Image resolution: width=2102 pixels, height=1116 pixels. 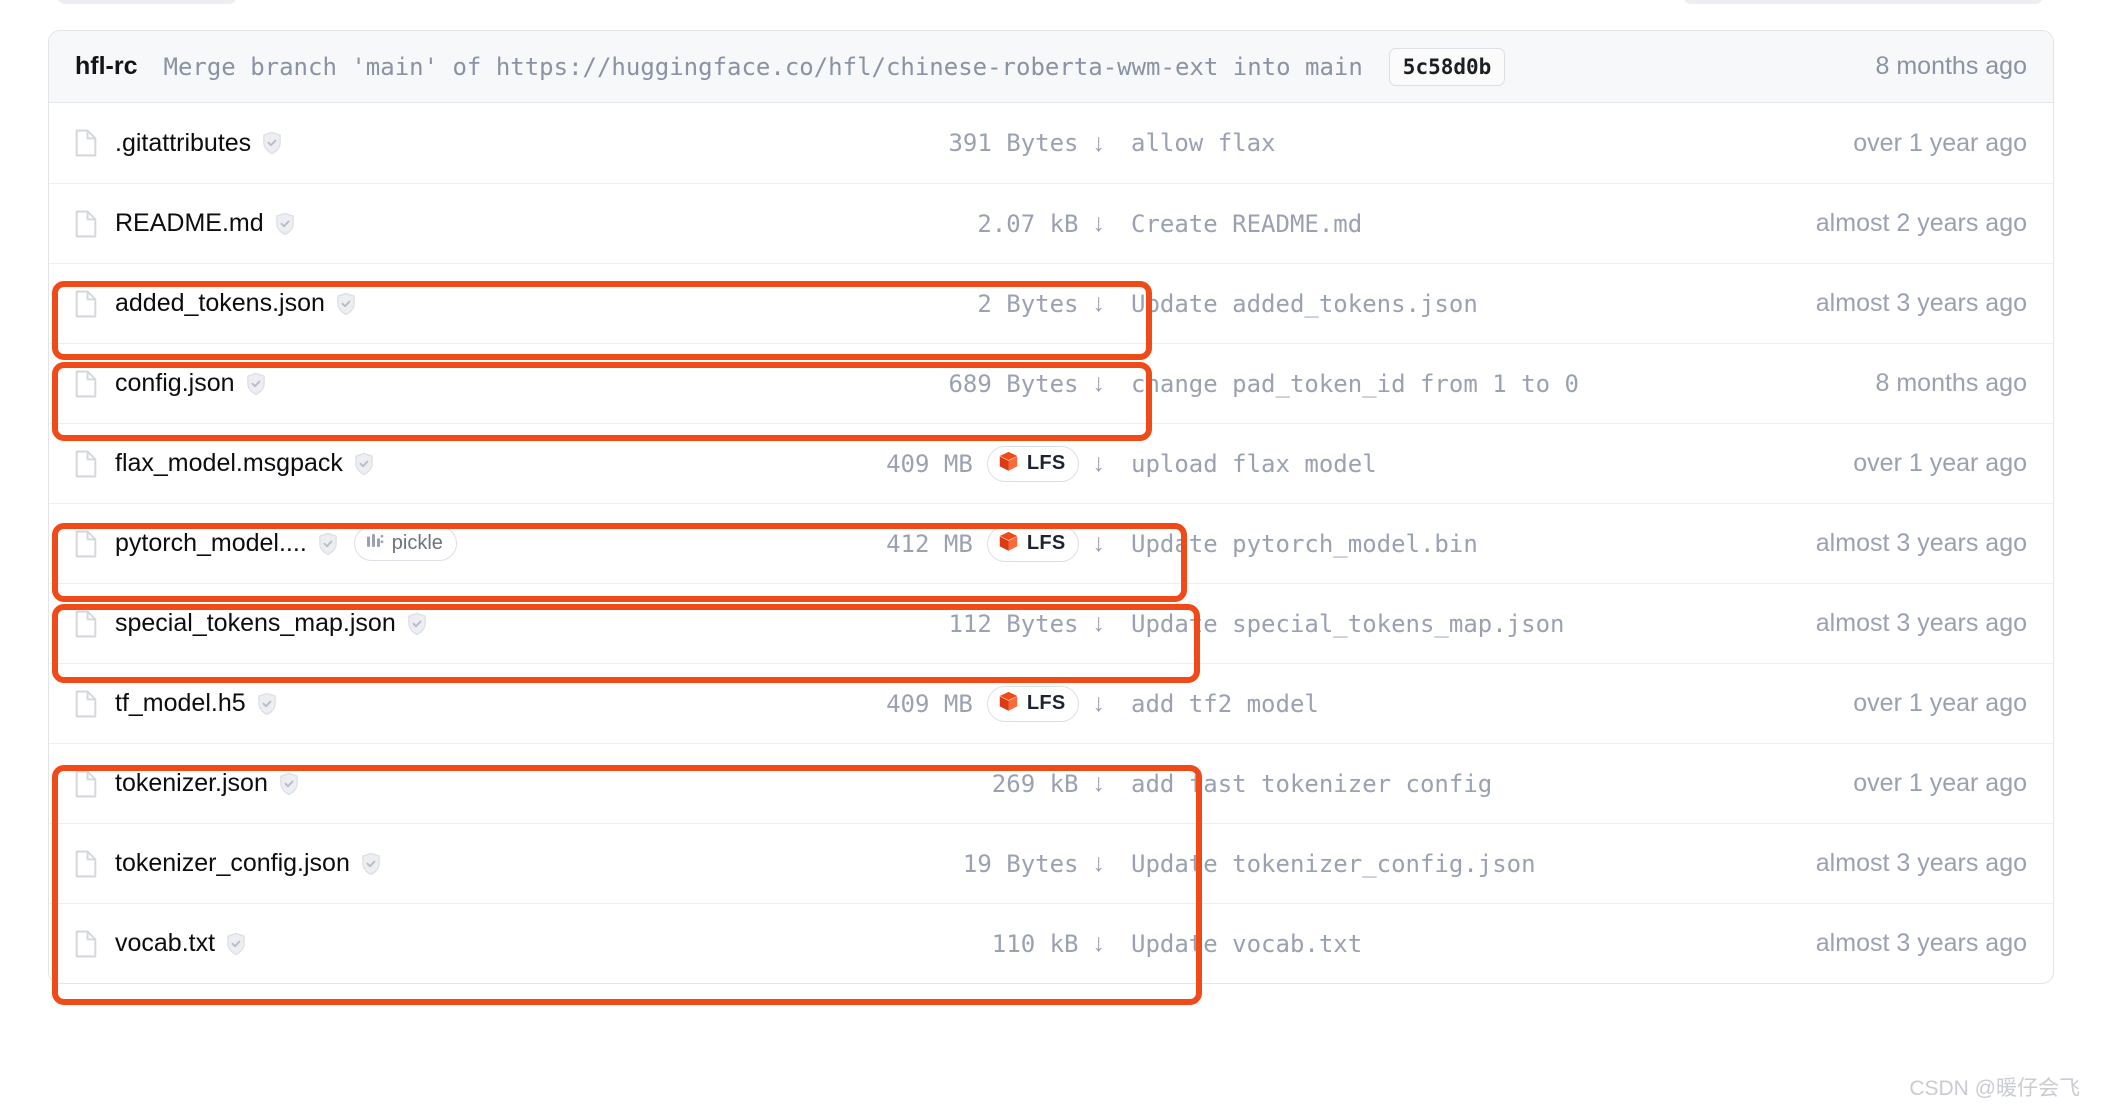 I want to click on file-size: 2.07 kB, so click(x=1028, y=223).